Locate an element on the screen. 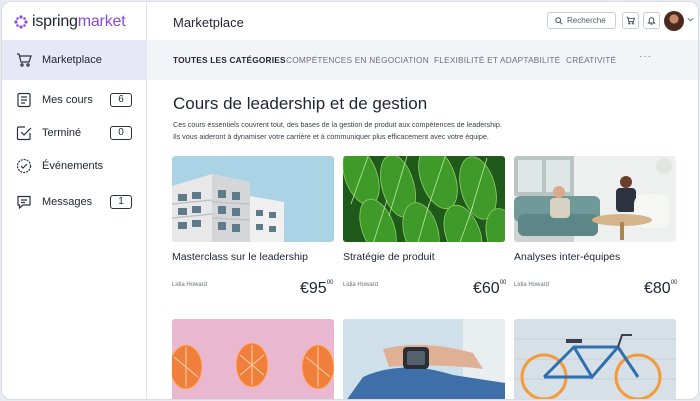 This screenshot has height=401, width=700. avatar is located at coordinates (674, 21).